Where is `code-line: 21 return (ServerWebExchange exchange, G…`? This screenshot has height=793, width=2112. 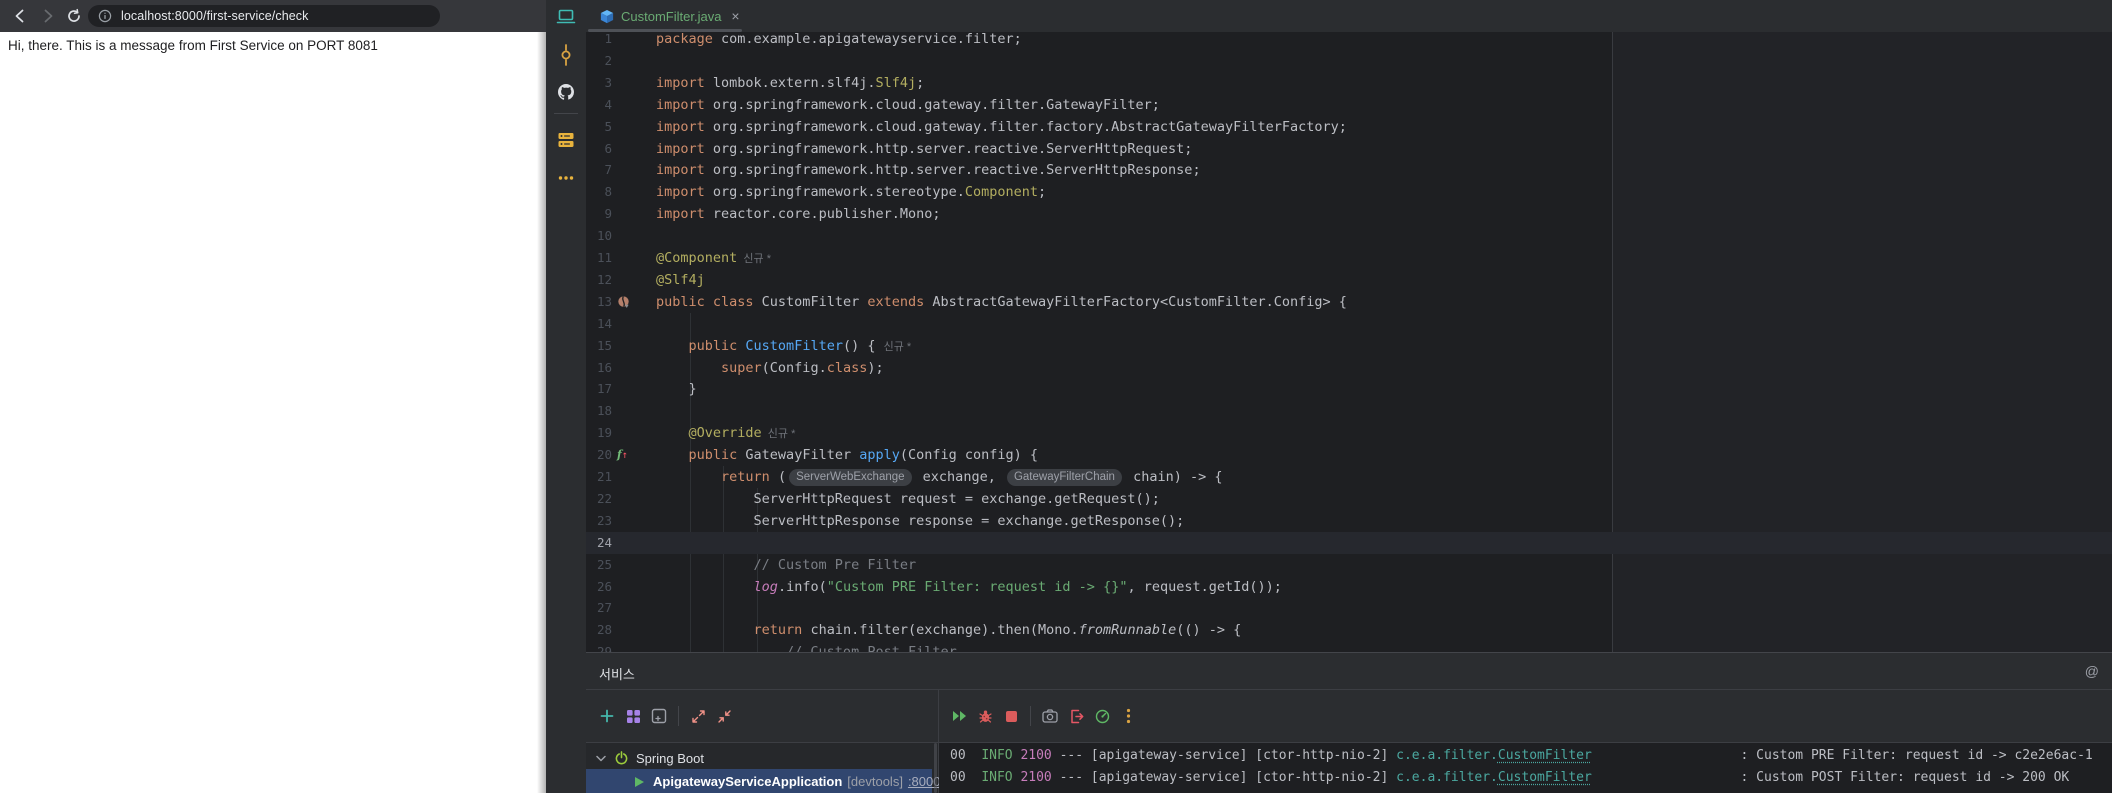
code-line: 21 return (ServerWebExchange exchange, G… is located at coordinates (1349, 477).